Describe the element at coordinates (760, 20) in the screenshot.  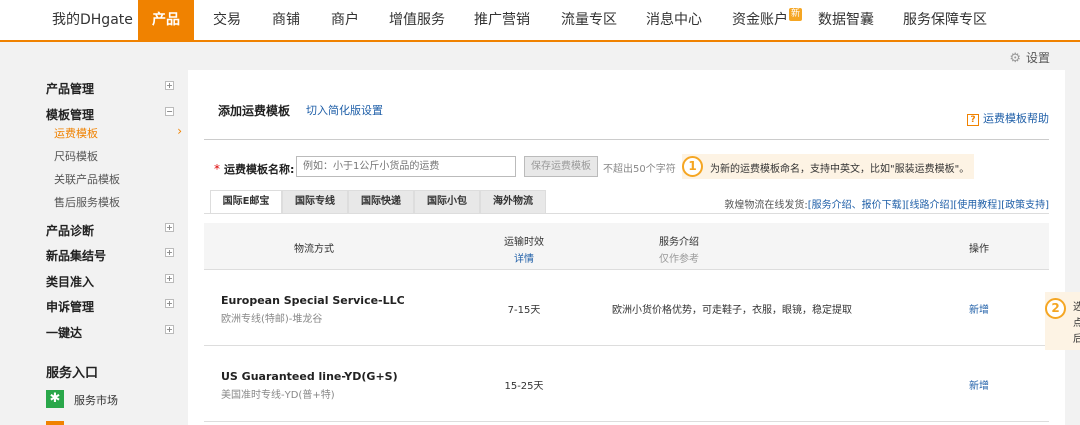
I see `nav-funds-label: 资金账户` at that location.